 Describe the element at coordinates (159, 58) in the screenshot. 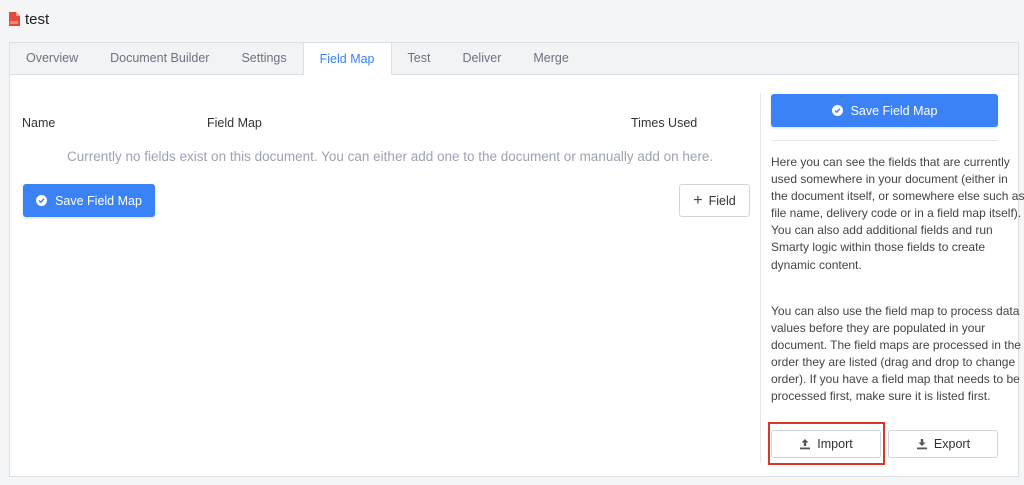

I see `tab-document-builder: Document Builder` at that location.